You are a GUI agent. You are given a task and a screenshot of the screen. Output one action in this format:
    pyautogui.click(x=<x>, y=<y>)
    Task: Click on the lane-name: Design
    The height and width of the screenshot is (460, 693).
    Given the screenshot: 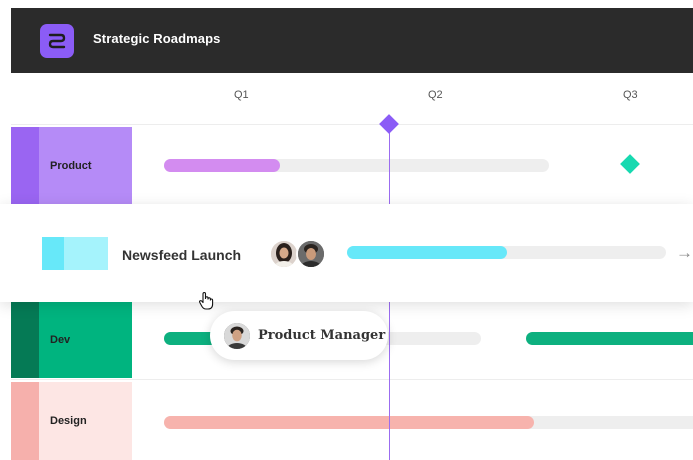 What is the action you would take?
    pyautogui.click(x=68, y=421)
    